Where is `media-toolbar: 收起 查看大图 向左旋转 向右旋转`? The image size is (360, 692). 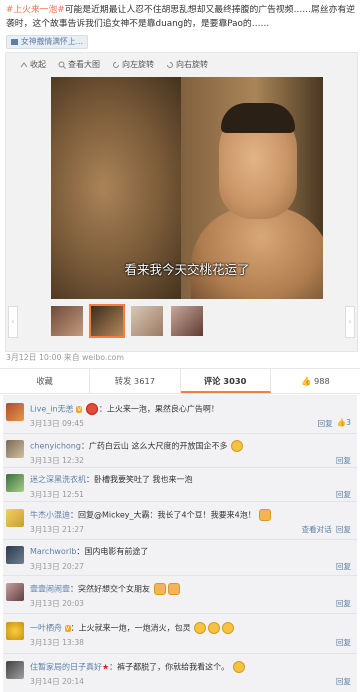 media-toolbar: 收起 查看大图 向左旋转 向右旋转 is located at coordinates (114, 64).